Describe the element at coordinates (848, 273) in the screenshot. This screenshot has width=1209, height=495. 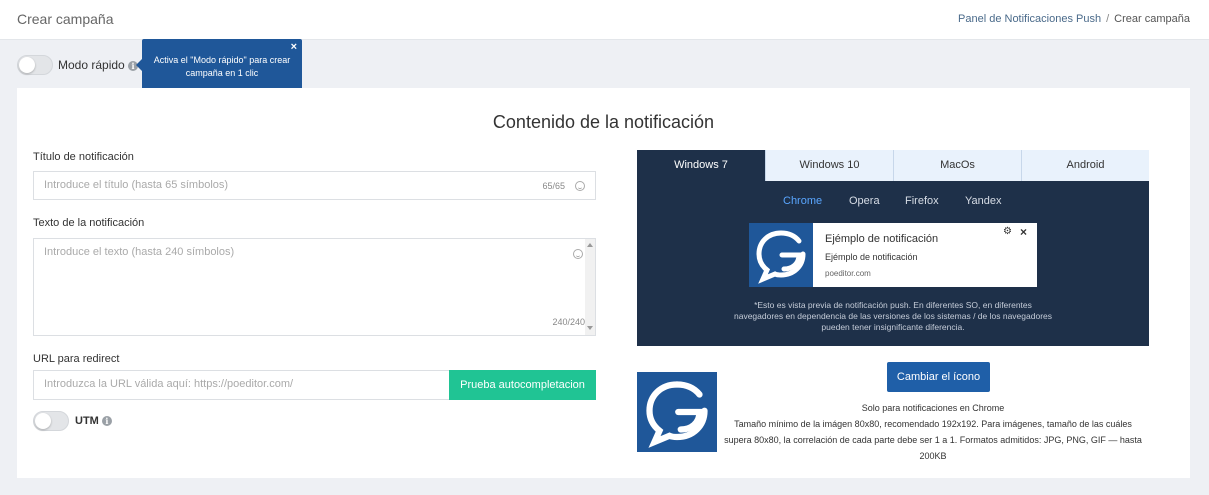
I see `notification-domain: poeditor.com` at that location.